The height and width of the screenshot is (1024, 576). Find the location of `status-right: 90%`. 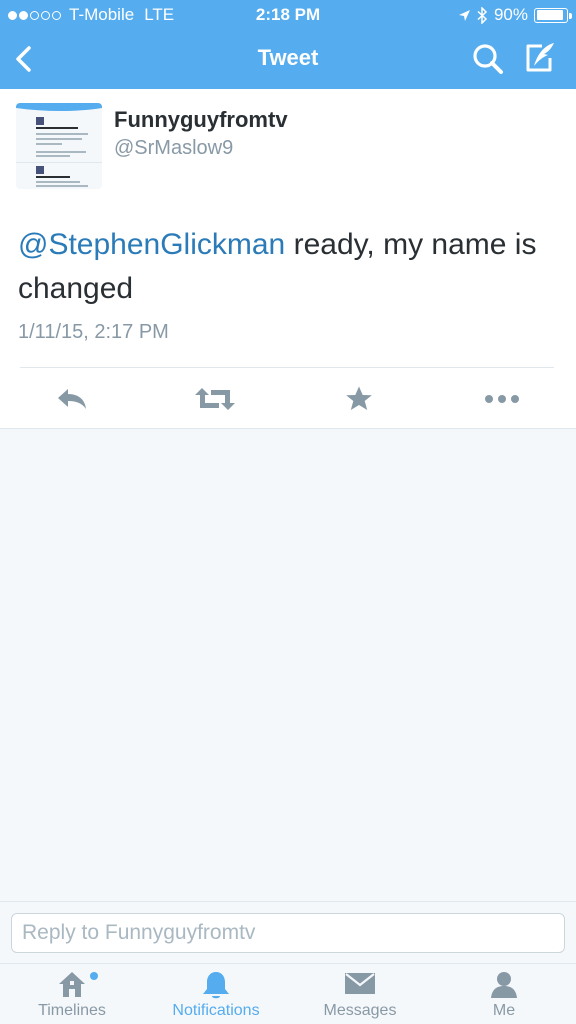

status-right: 90% is located at coordinates (515, 15).